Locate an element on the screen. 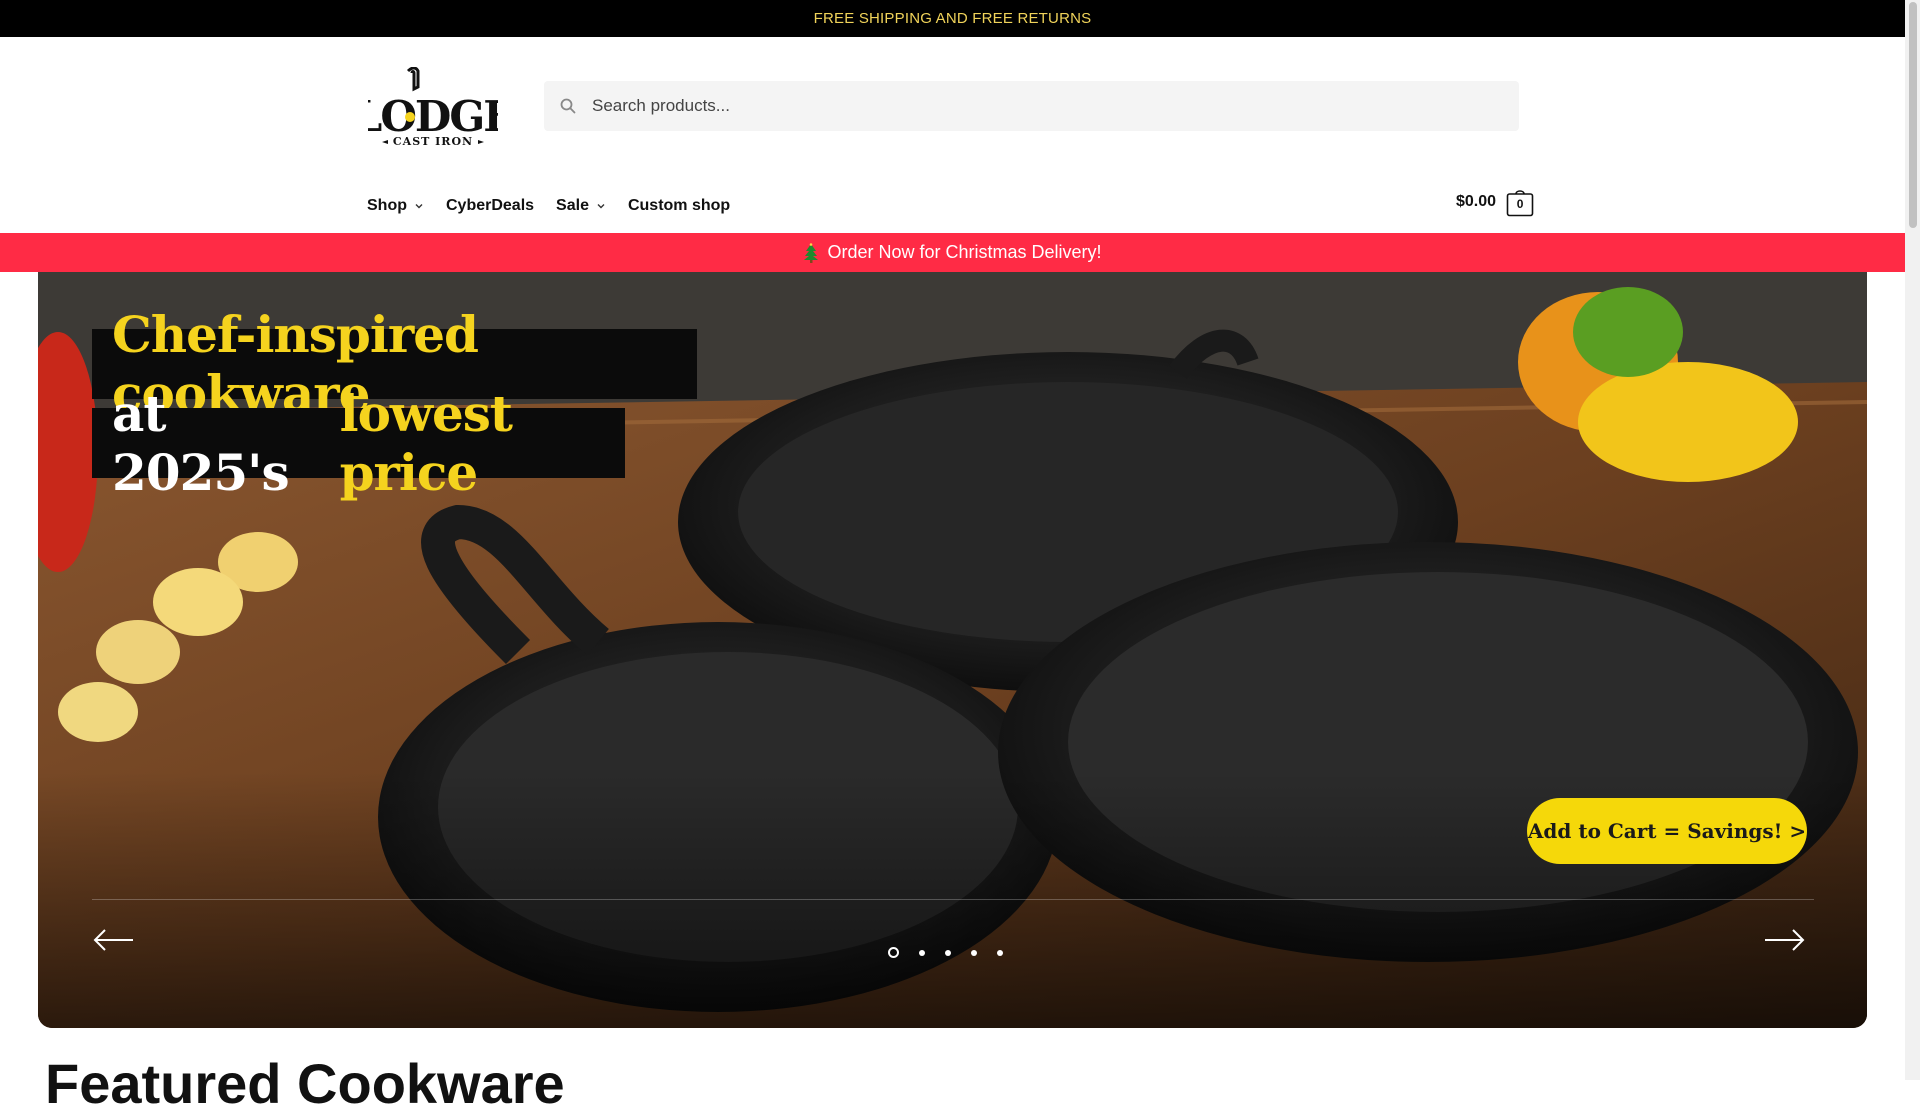 The image size is (1920, 1115). scrollbar-thumb is located at coordinates (1913, 115).